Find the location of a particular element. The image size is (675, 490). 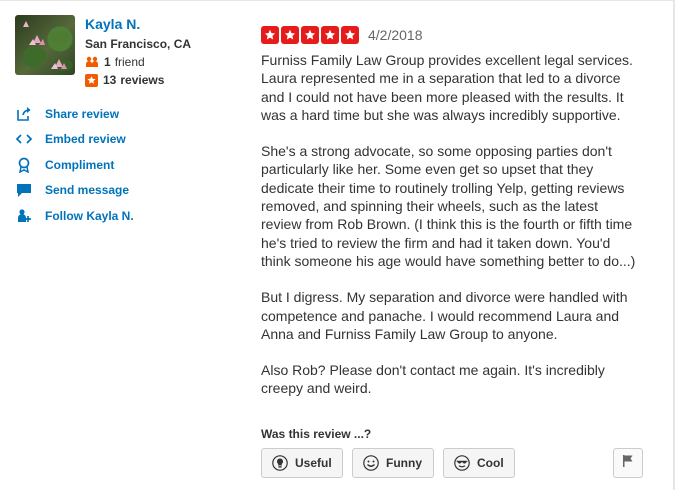

smiley-icon is located at coordinates (371, 463).